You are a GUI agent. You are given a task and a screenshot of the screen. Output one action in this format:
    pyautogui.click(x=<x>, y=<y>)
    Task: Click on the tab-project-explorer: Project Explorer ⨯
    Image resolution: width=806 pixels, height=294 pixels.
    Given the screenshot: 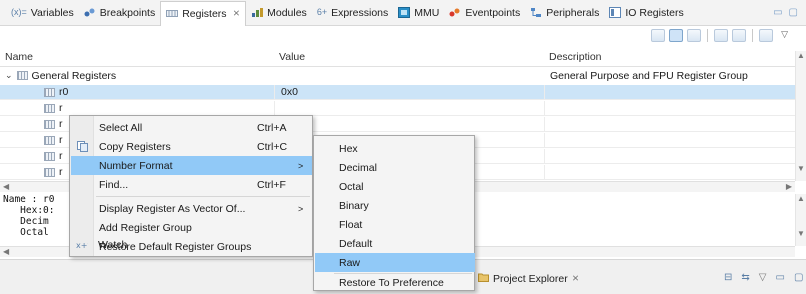 What is the action you would take?
    pyautogui.click(x=528, y=278)
    